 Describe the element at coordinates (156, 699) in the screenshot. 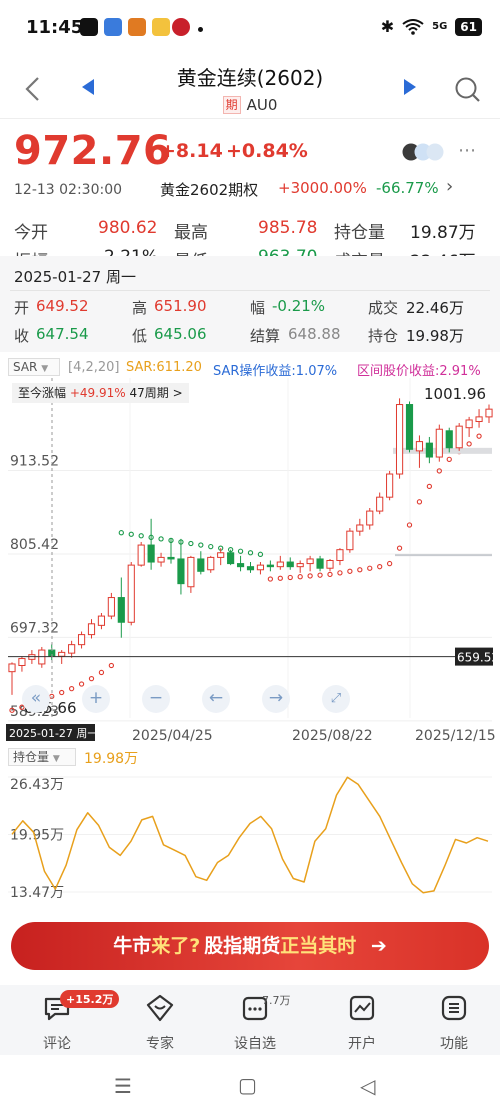

I see `zoom-out-icon: −` at that location.